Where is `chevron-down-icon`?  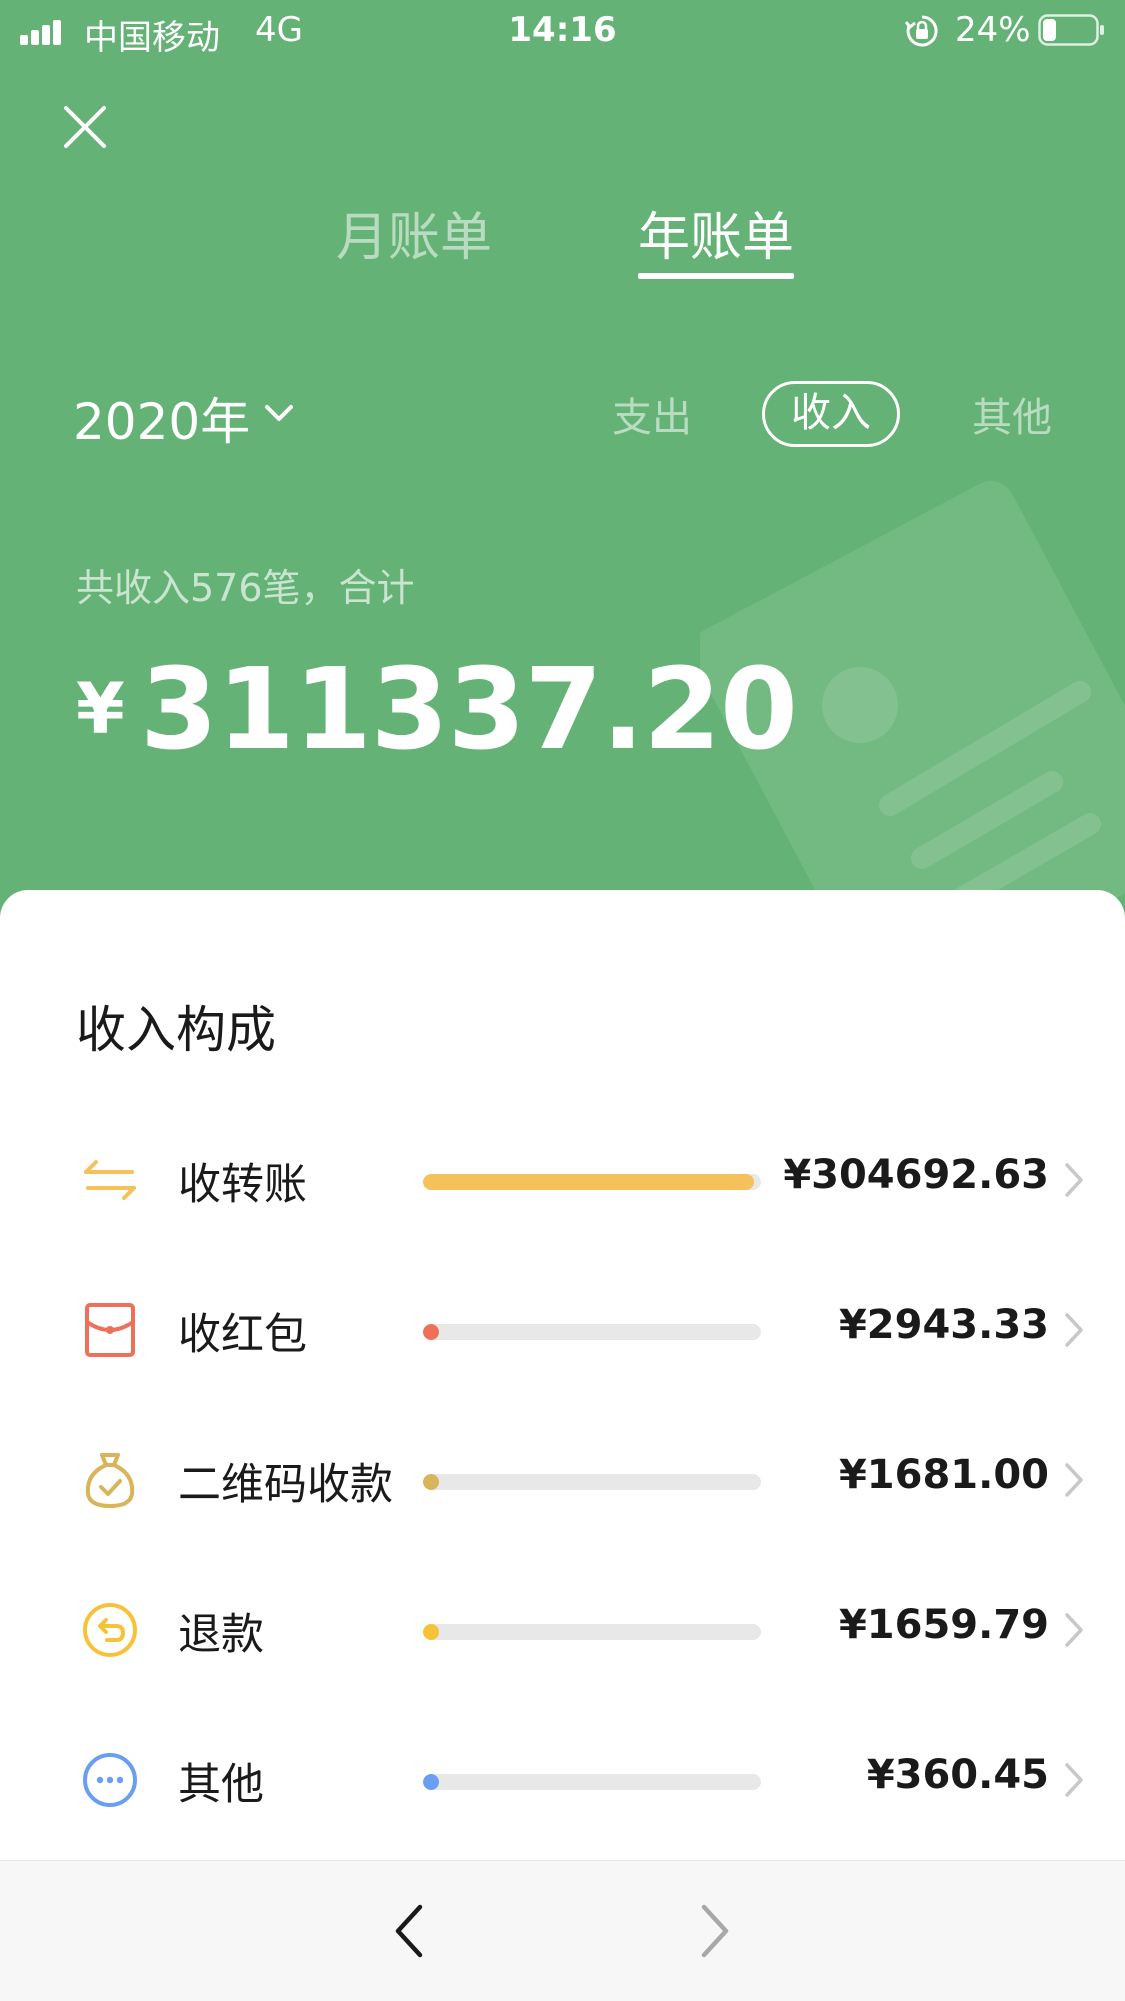 chevron-down-icon is located at coordinates (279, 413).